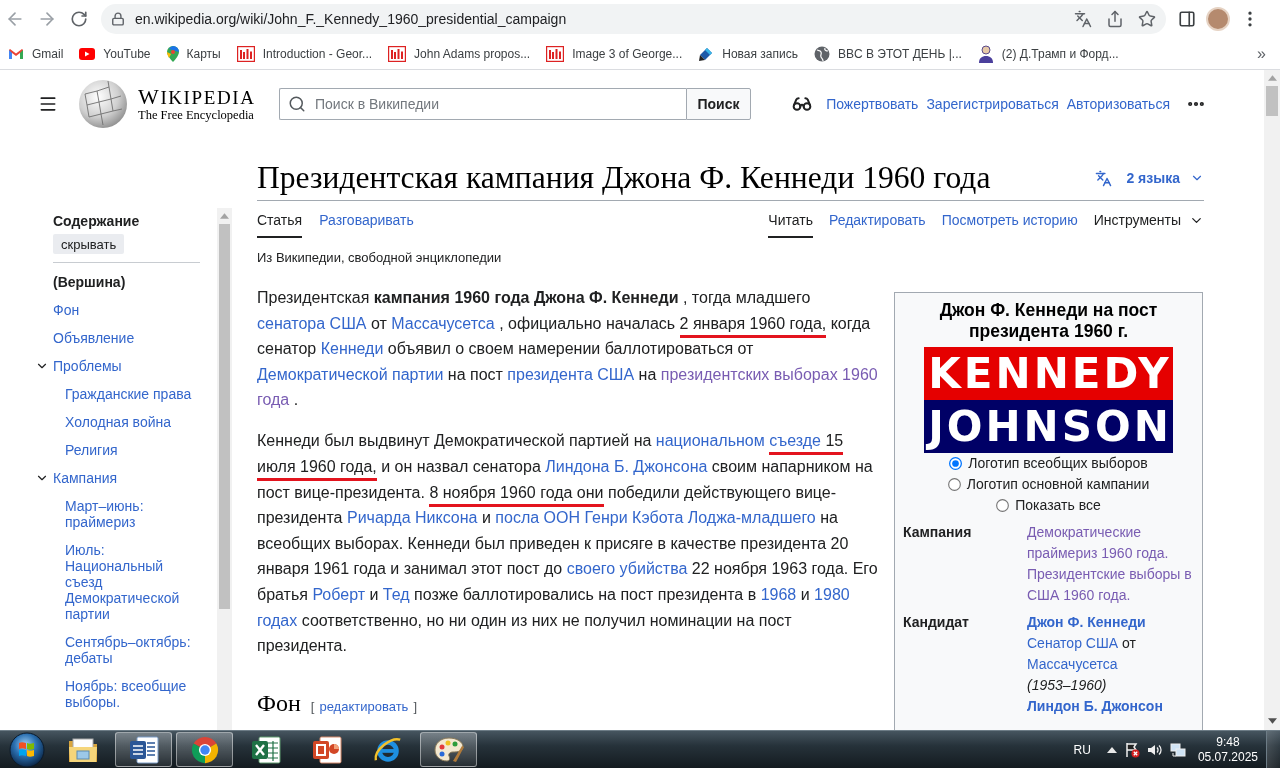 This screenshot has height=768, width=1280. What do you see at coordinates (82, 749) in the screenshot?
I see `folder-icon` at bounding box center [82, 749].